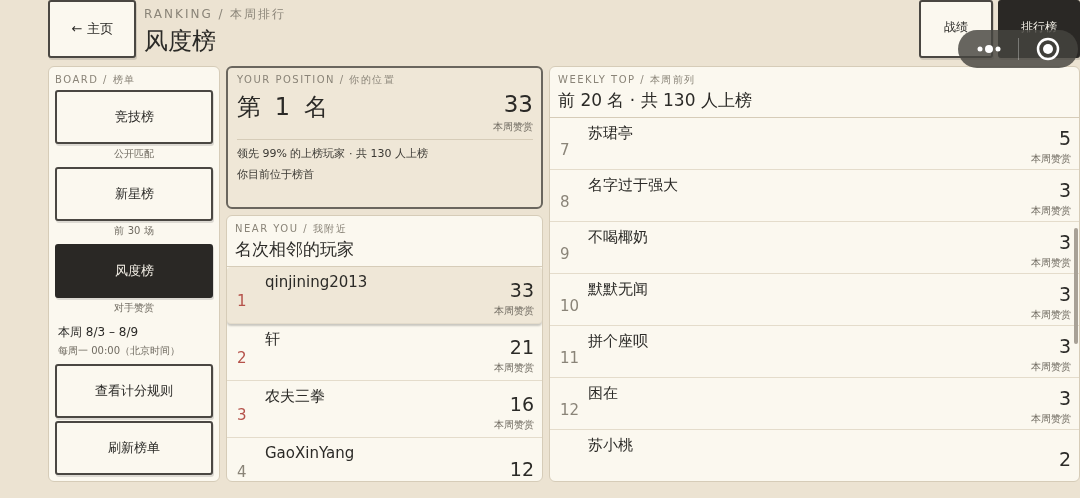  I want to click on rank-number: 12, so click(570, 409).